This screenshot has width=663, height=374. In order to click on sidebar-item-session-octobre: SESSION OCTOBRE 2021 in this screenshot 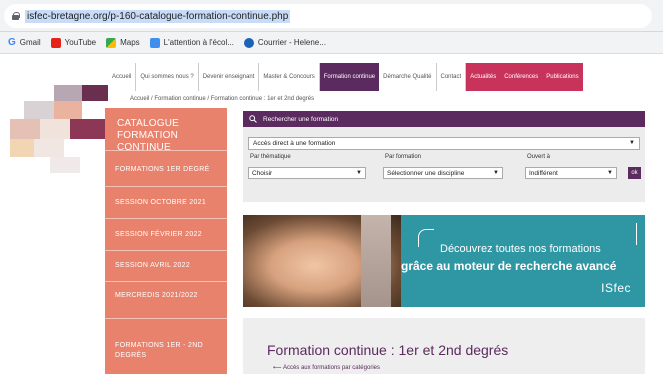, I will do `click(160, 202)`.